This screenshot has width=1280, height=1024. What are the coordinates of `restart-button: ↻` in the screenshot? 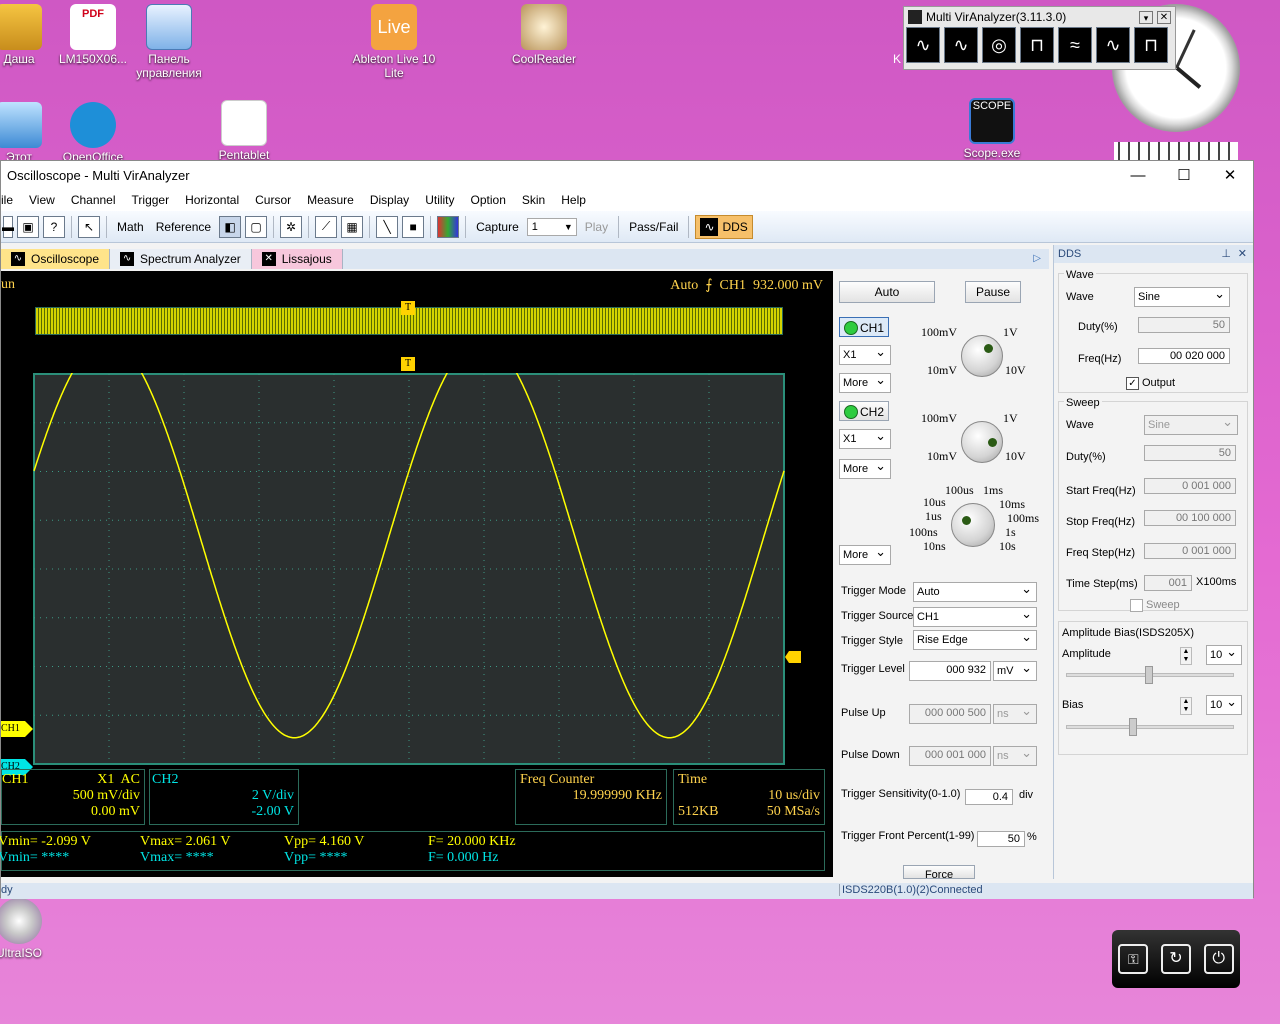 It's located at (1175, 959).